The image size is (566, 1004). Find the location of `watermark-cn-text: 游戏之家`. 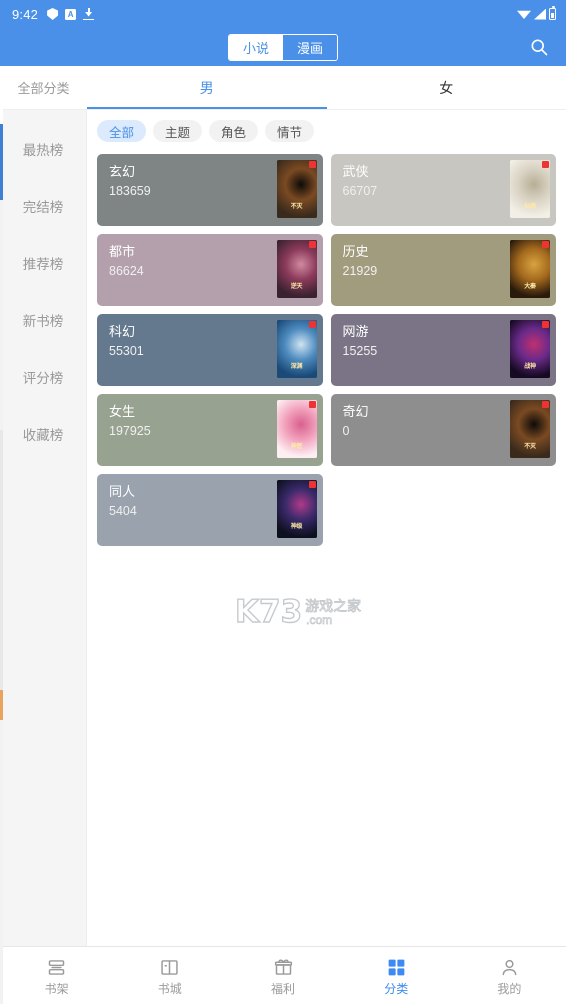

watermark-cn-text: 游戏之家 is located at coordinates (333, 606).